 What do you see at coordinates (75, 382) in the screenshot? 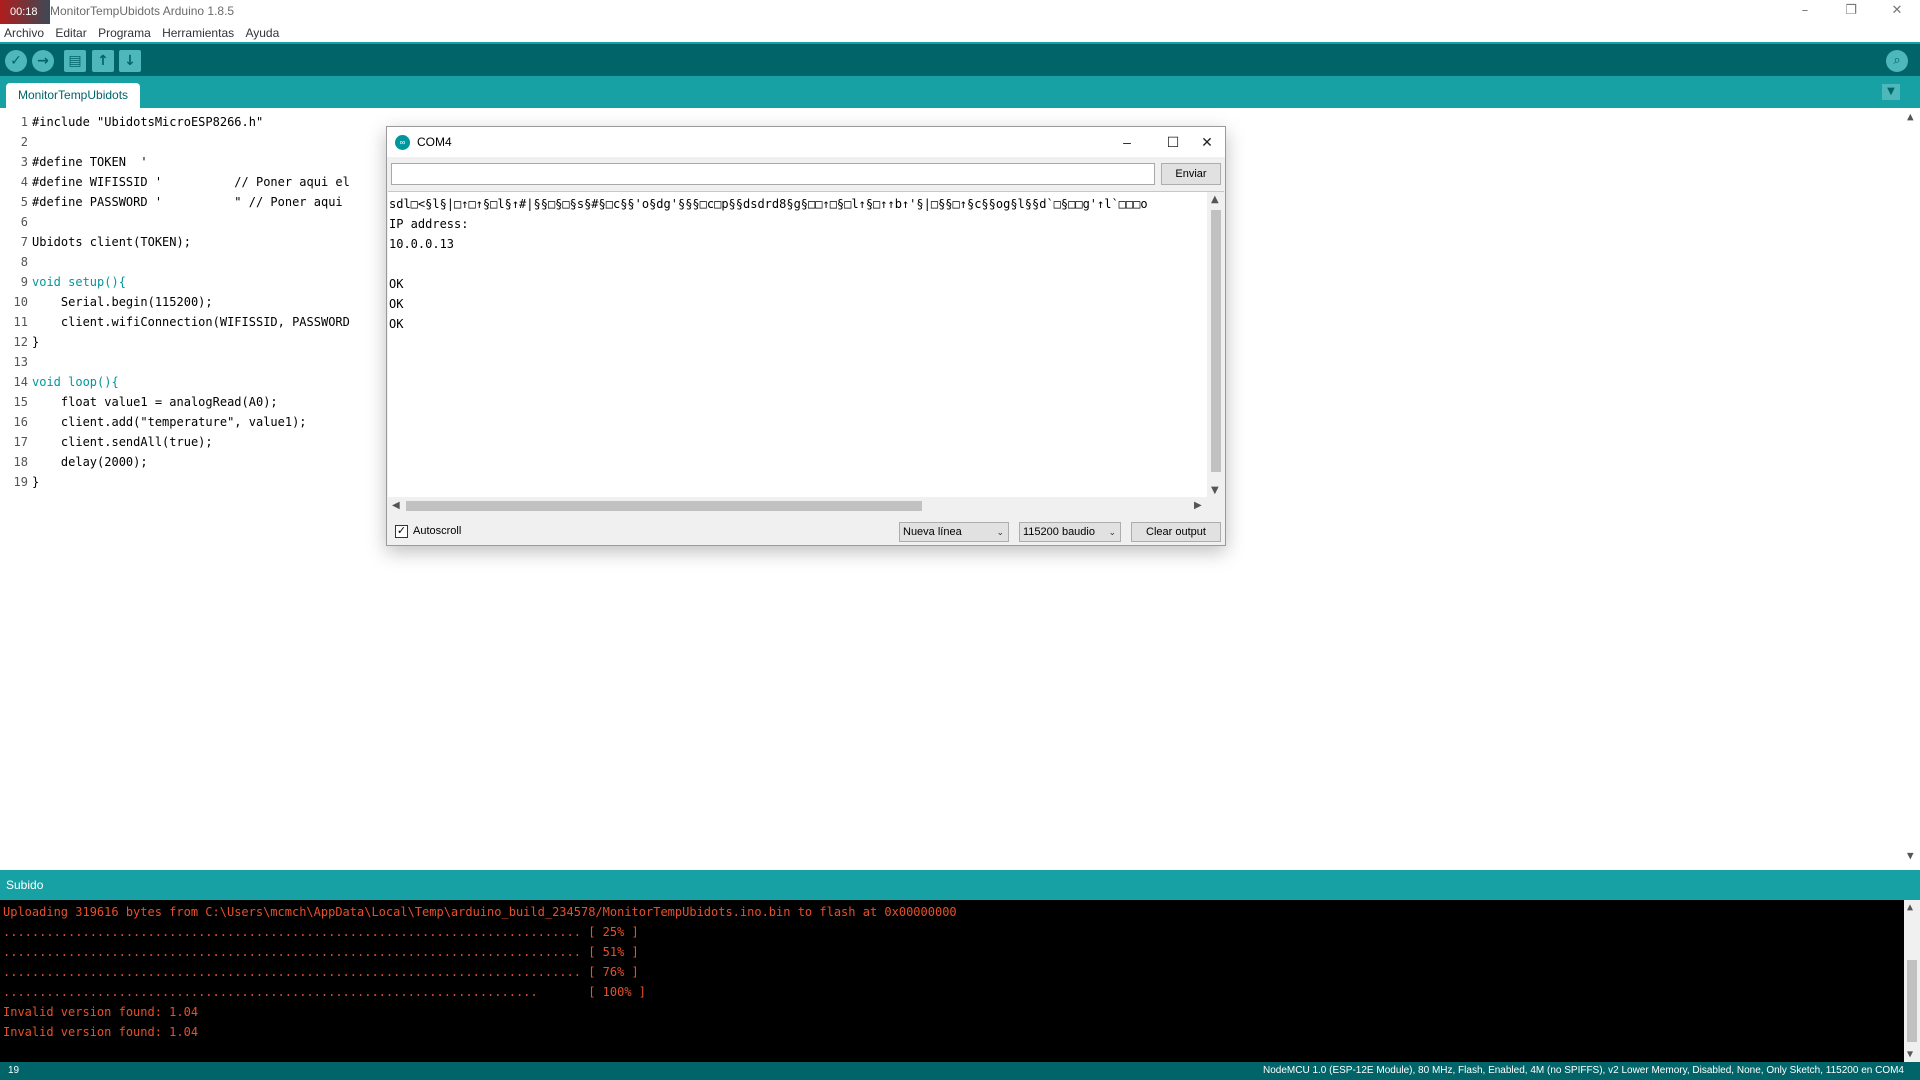
I see `code-line: void loop(){` at bounding box center [75, 382].